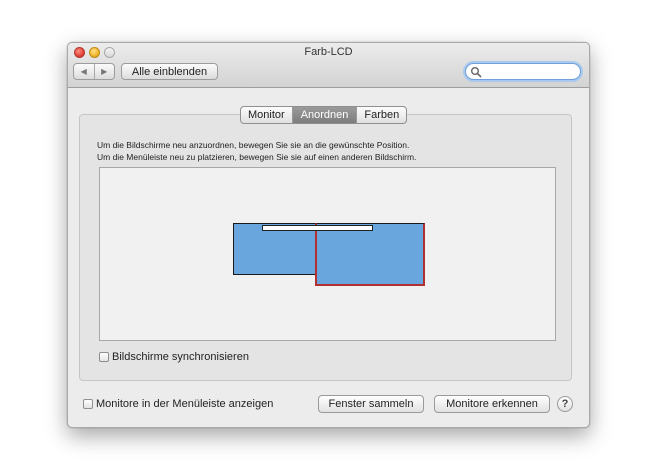 This screenshot has height=476, width=650. I want to click on back-button: ◀, so click(84, 71).